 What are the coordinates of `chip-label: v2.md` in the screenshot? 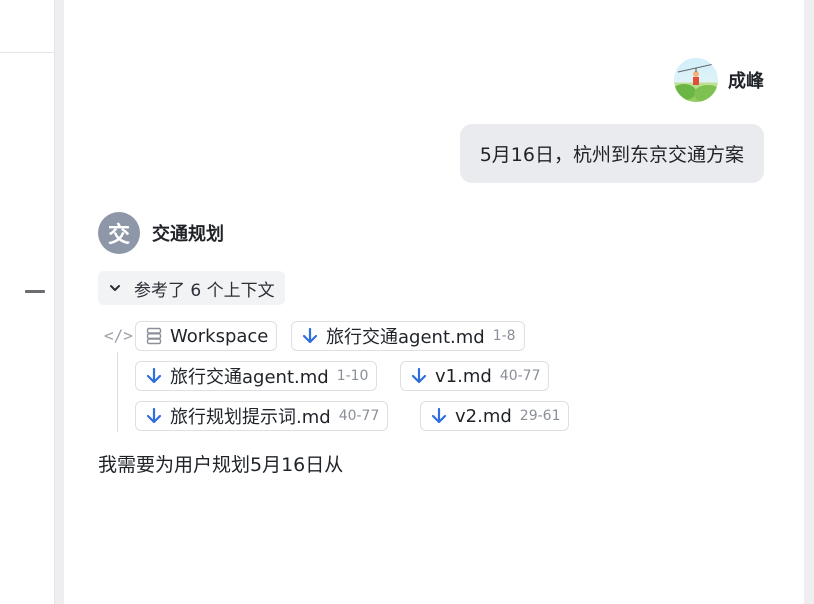 It's located at (483, 416).